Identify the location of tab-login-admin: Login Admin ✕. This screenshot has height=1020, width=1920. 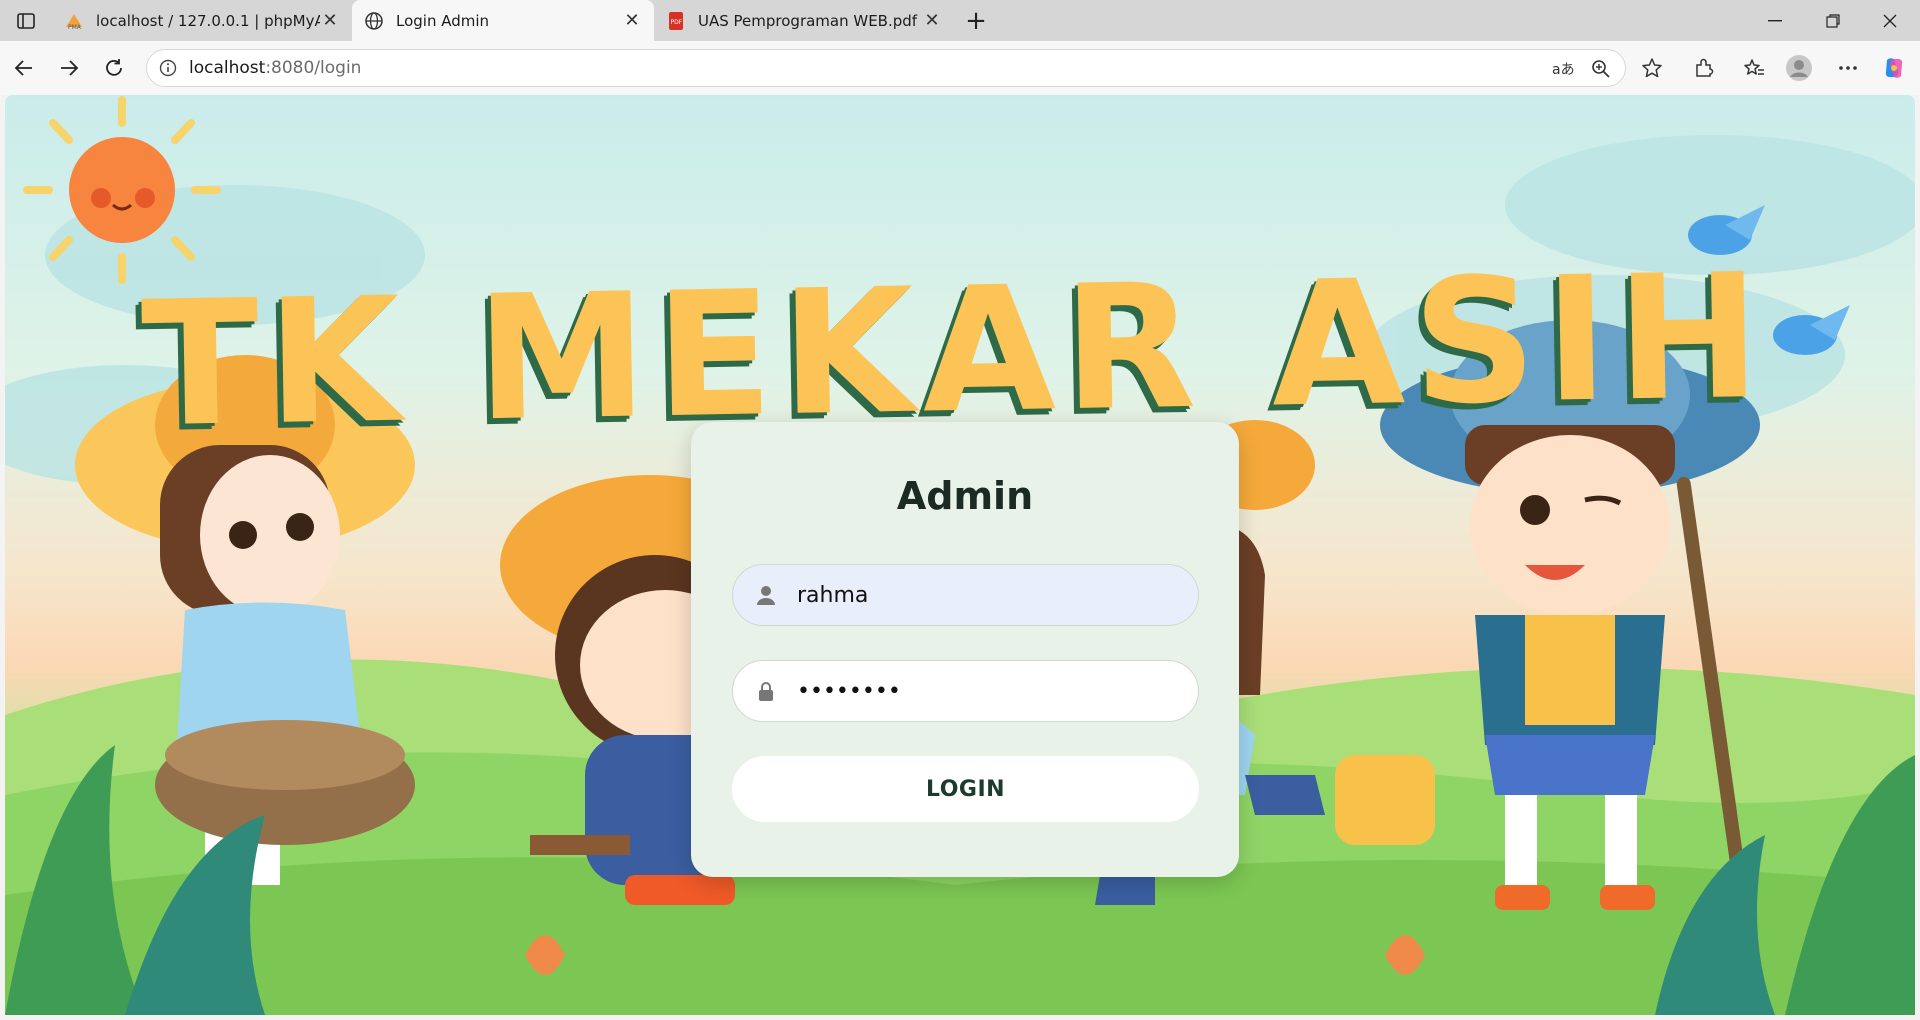
(503, 20).